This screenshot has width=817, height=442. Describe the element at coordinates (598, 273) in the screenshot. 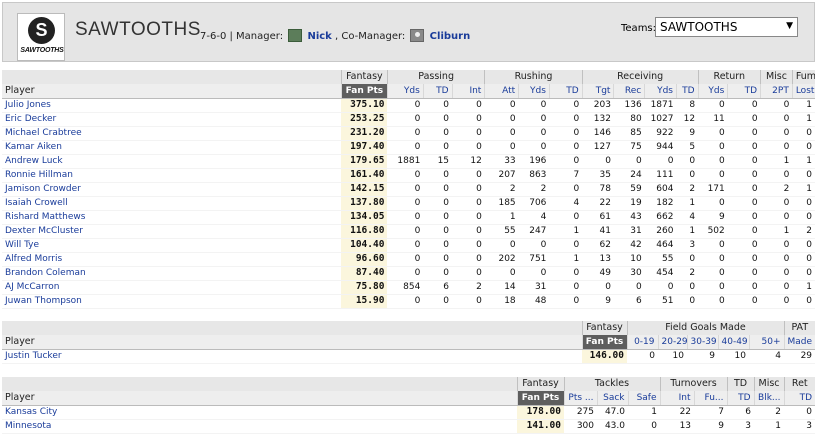

I see `stat-cell: 49` at that location.